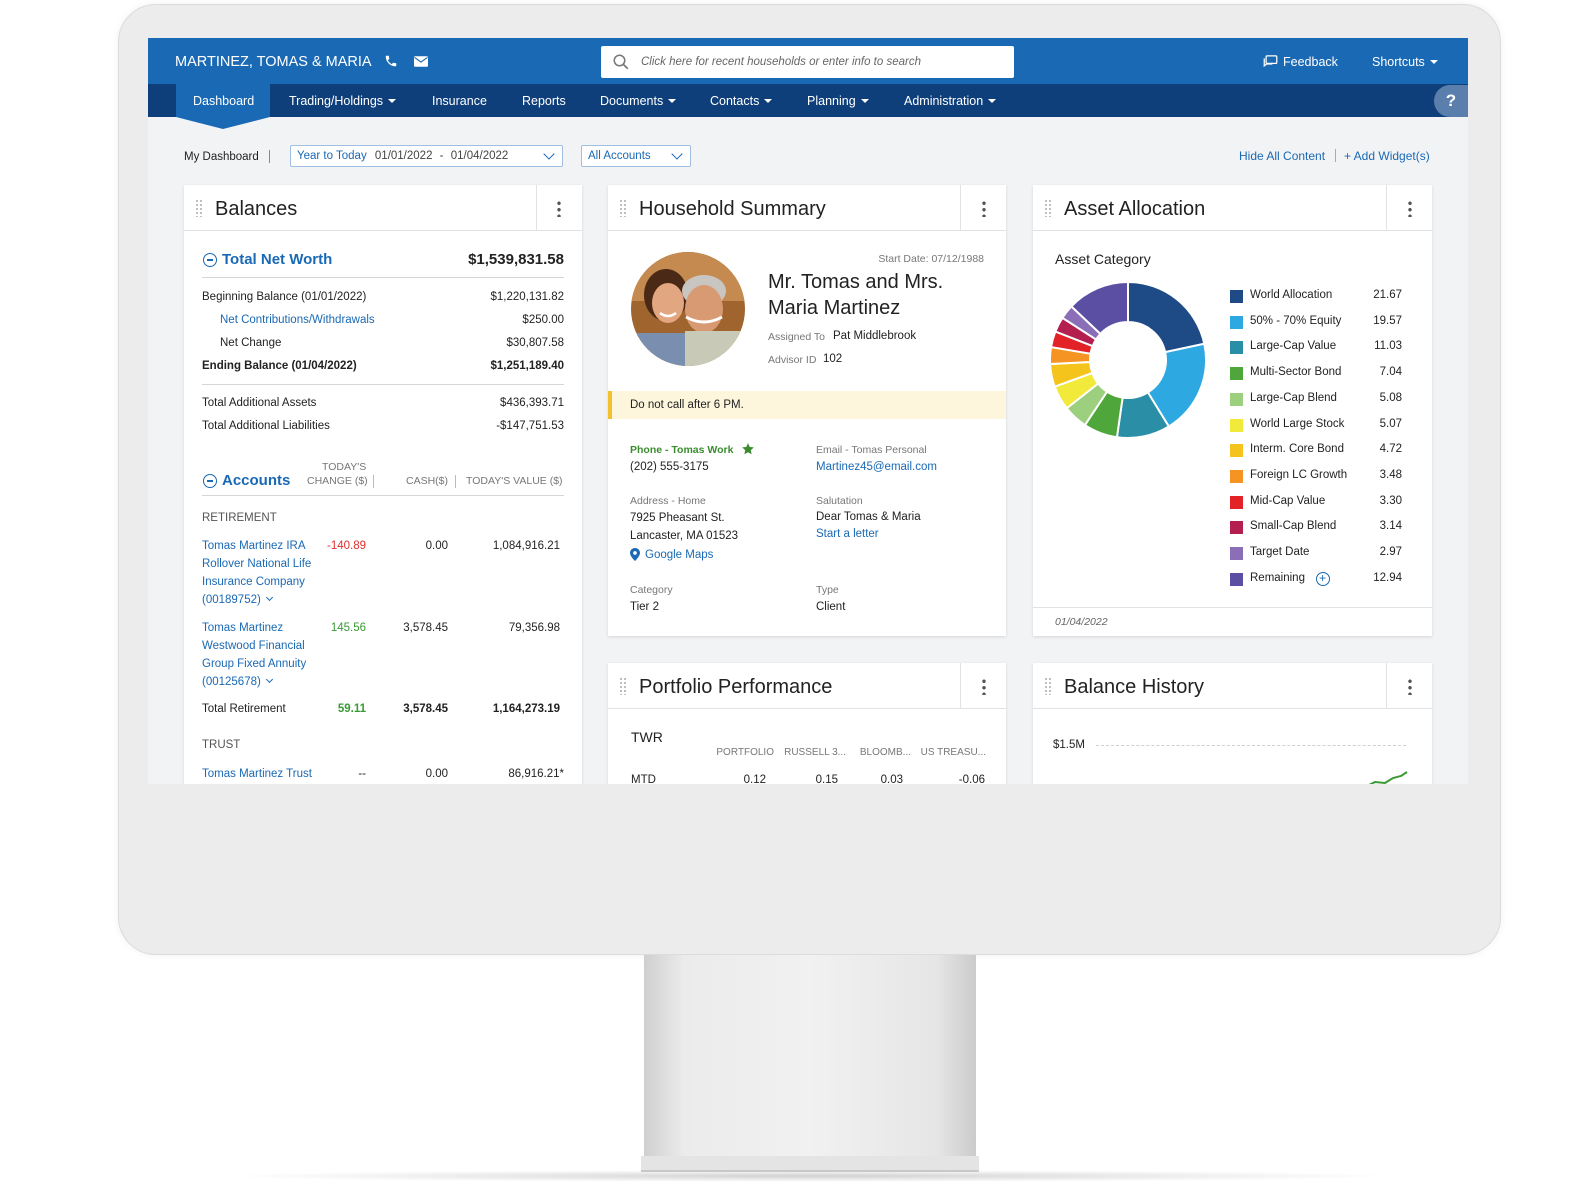 Image resolution: width=1593 pixels, height=1200 pixels. What do you see at coordinates (277, 259) in the screenshot?
I see `total-net-worth-label: Total Net Worth` at bounding box center [277, 259].